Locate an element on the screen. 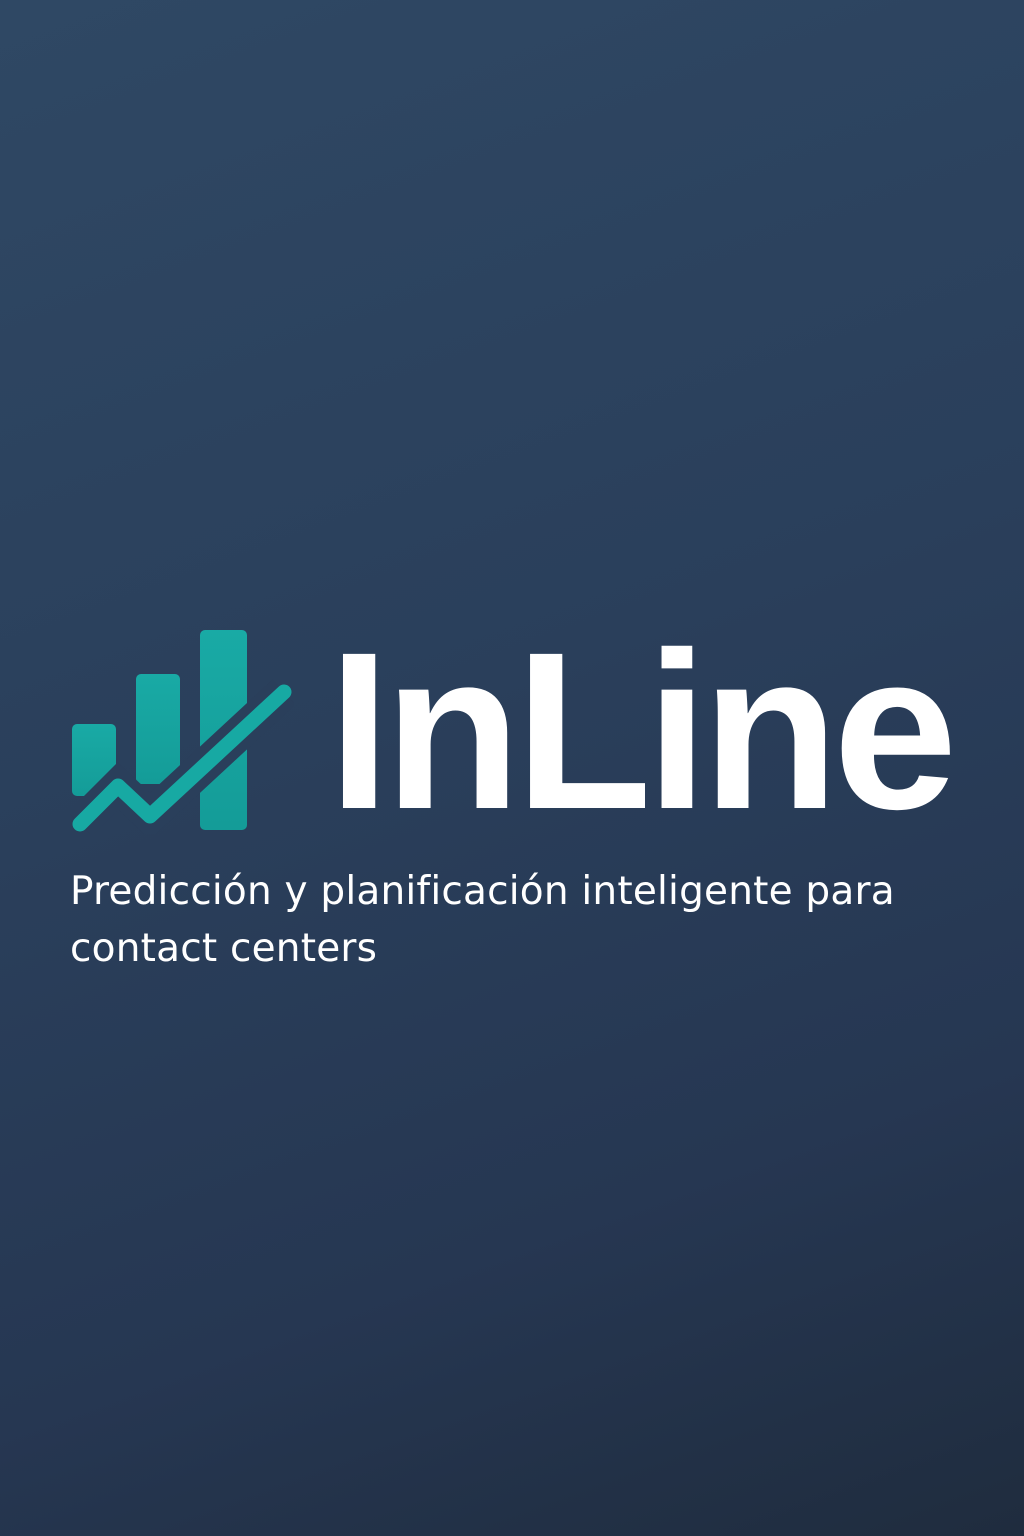  brand-lockup: InLine is located at coordinates (520, 731).